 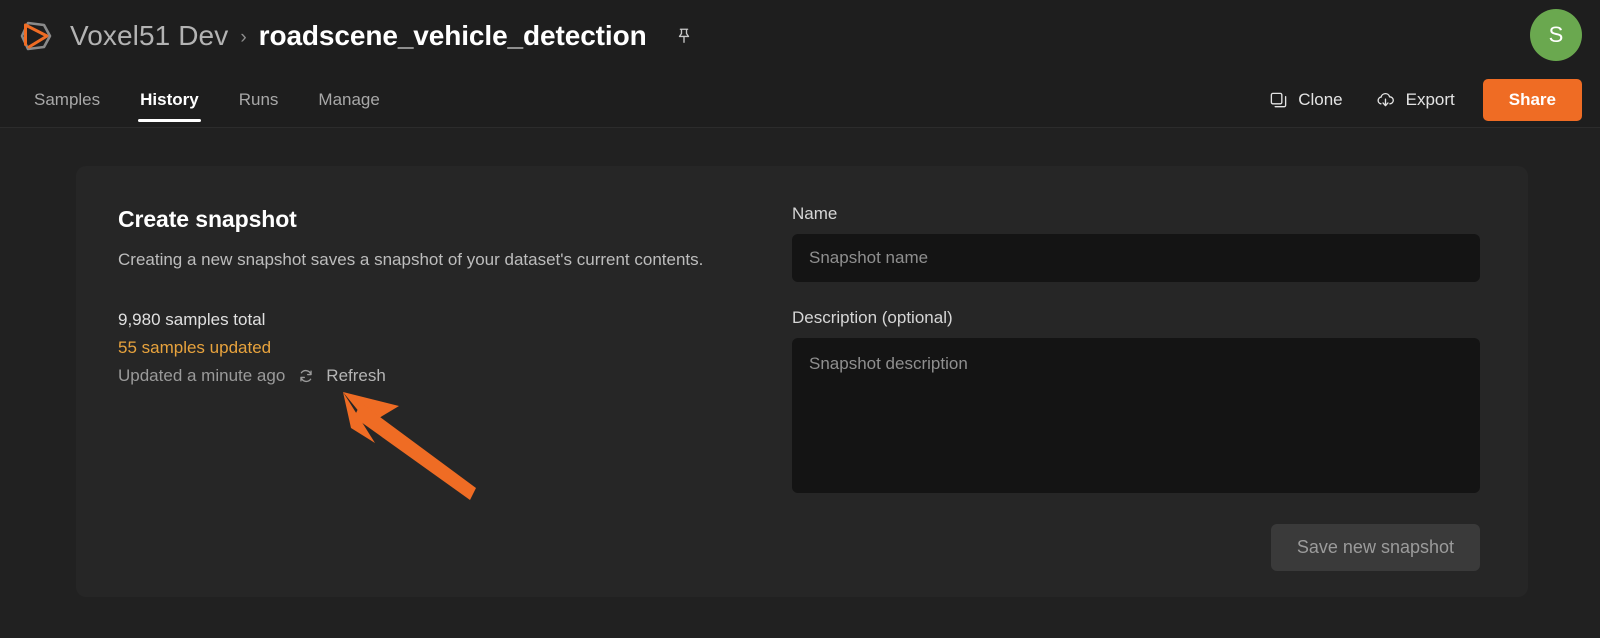 I want to click on avatar: S, so click(x=1556, y=35).